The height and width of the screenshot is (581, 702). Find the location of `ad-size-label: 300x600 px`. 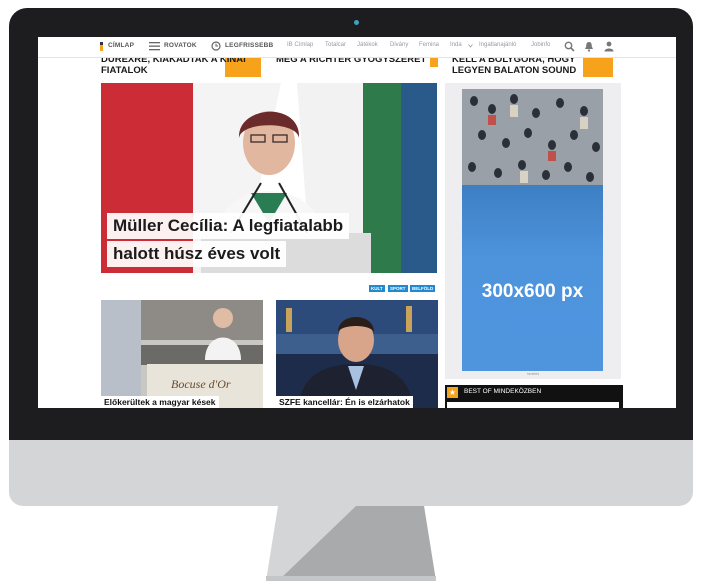

ad-size-label: 300x600 px is located at coordinates (532, 291).